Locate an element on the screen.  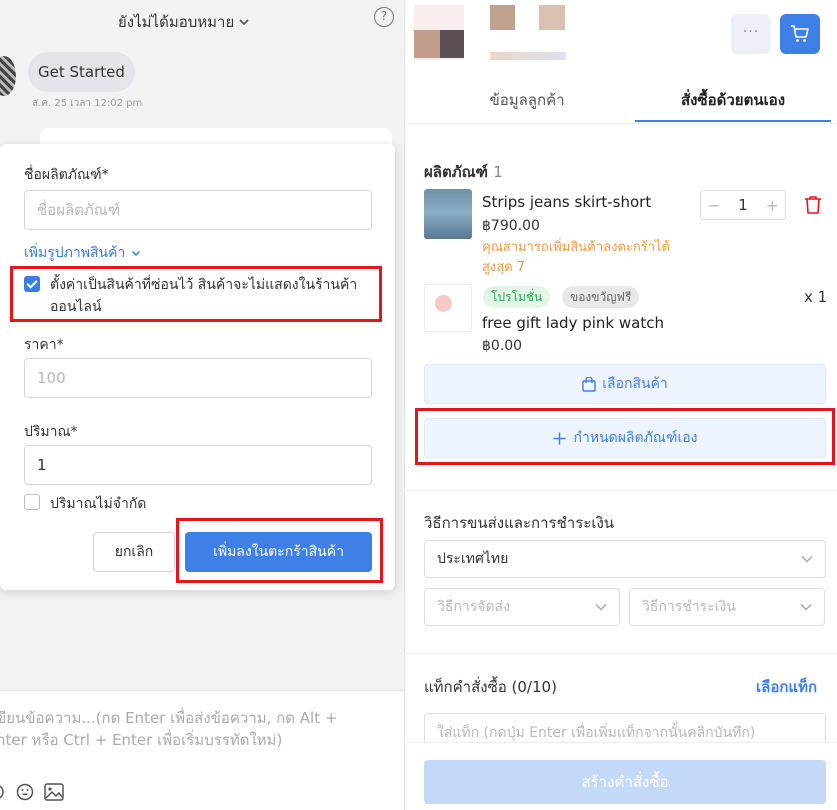
product-name-label: ชื่อผลิตภัณฑ์* is located at coordinates (66, 175).